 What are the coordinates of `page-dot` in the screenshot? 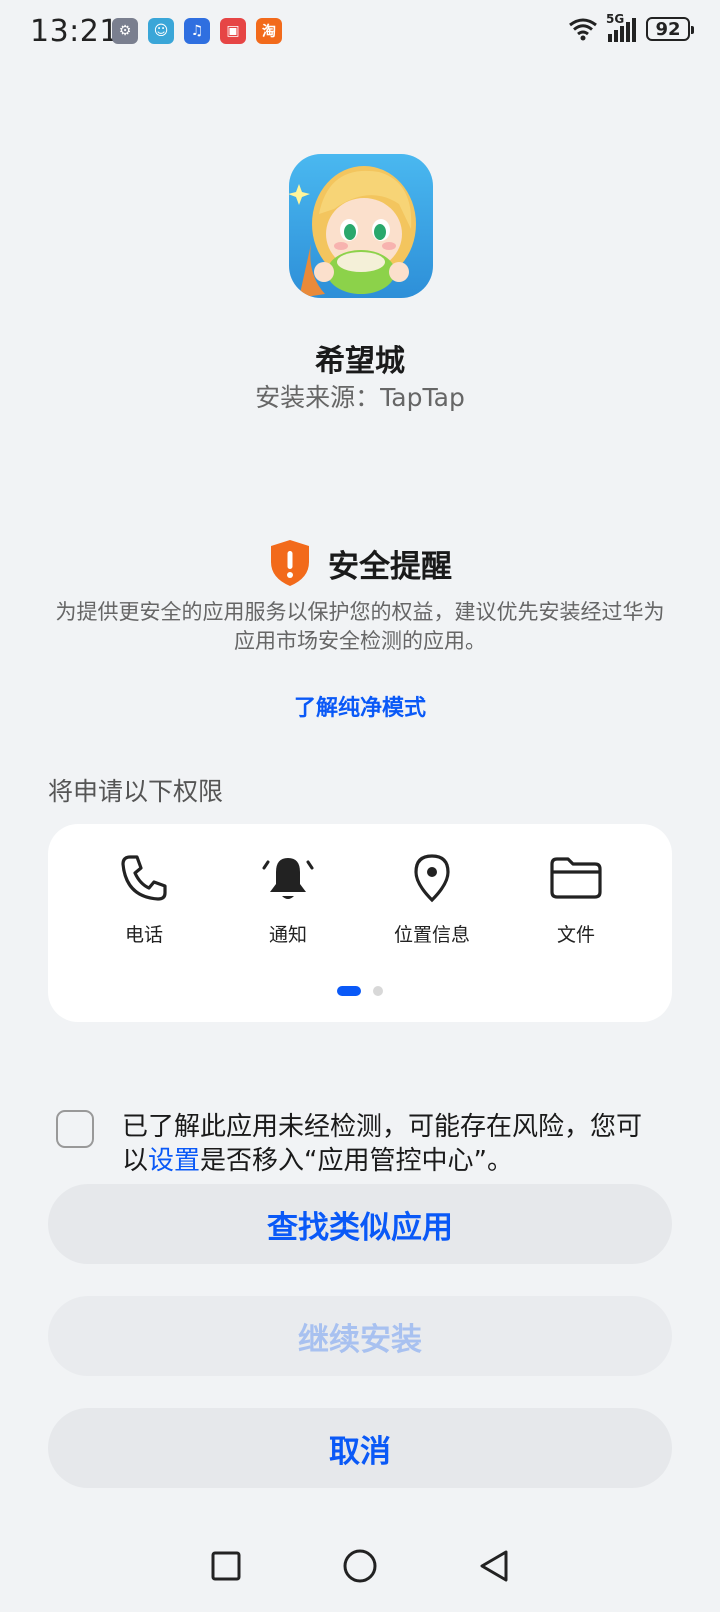 It's located at (378, 991).